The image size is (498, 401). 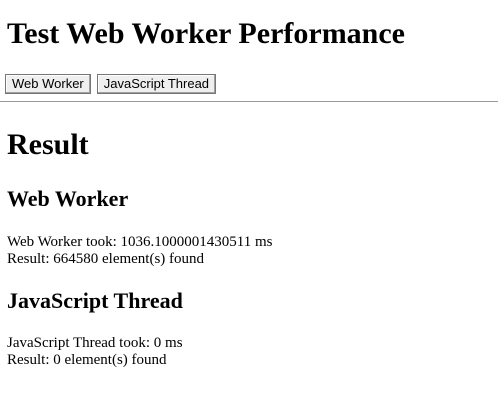 I want to click on divider, so click(x=249, y=101).